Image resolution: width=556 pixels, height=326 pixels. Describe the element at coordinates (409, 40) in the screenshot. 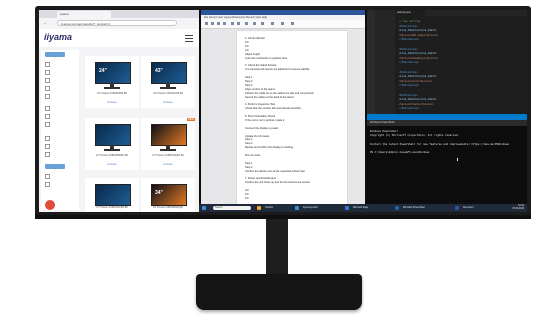

I see `code-line: </ModuleGroup>` at that location.